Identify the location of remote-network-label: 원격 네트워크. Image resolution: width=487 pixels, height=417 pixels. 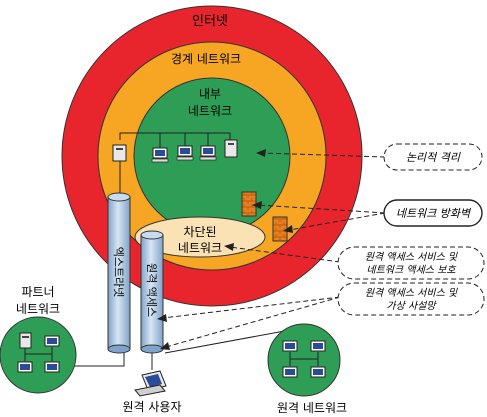
(312, 408).